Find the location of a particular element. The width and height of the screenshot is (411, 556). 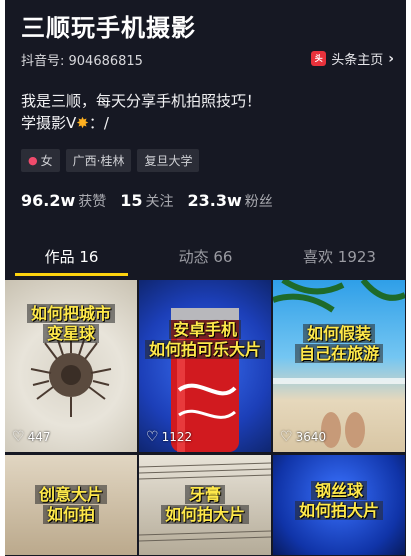

video-caption: 如何假装 自己在旅游 is located at coordinates (339, 344).